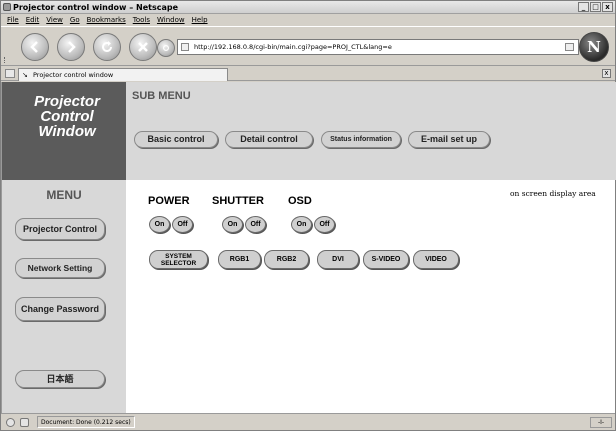 The image size is (616, 431). I want to click on stop-icon, so click(143, 47).